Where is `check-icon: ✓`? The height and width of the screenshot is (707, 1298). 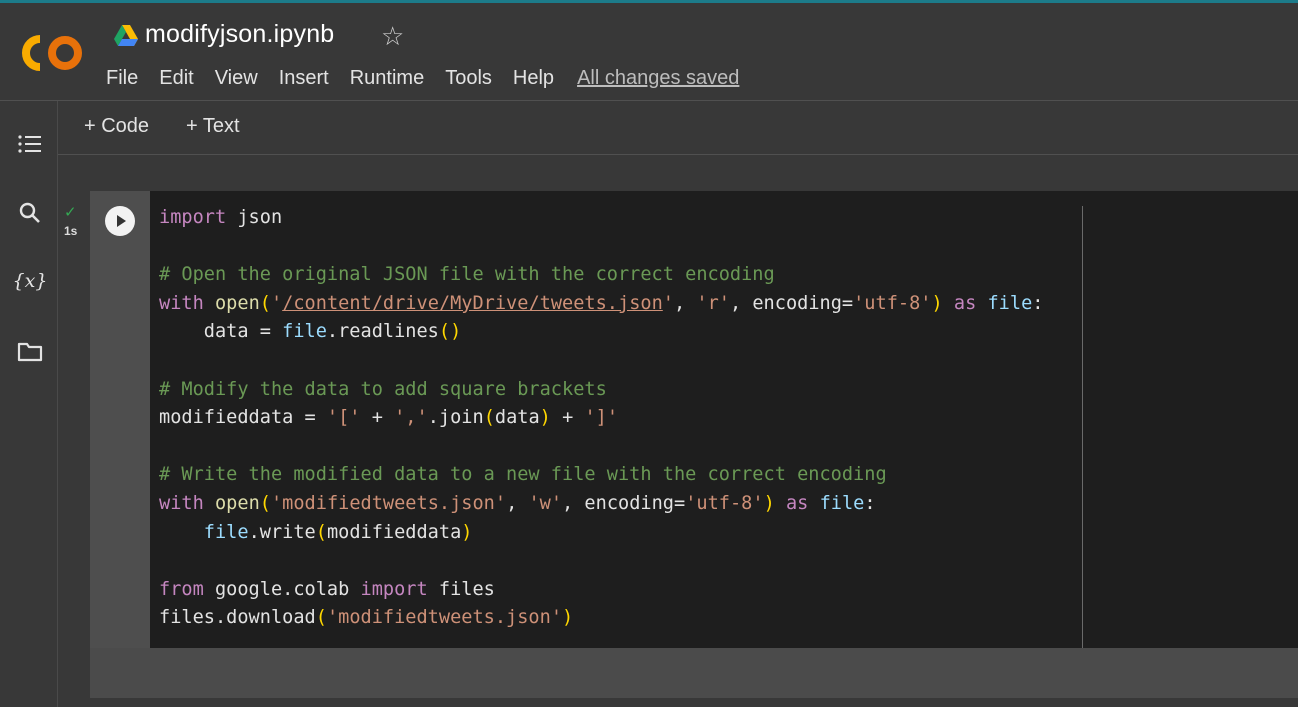 check-icon: ✓ is located at coordinates (70, 212).